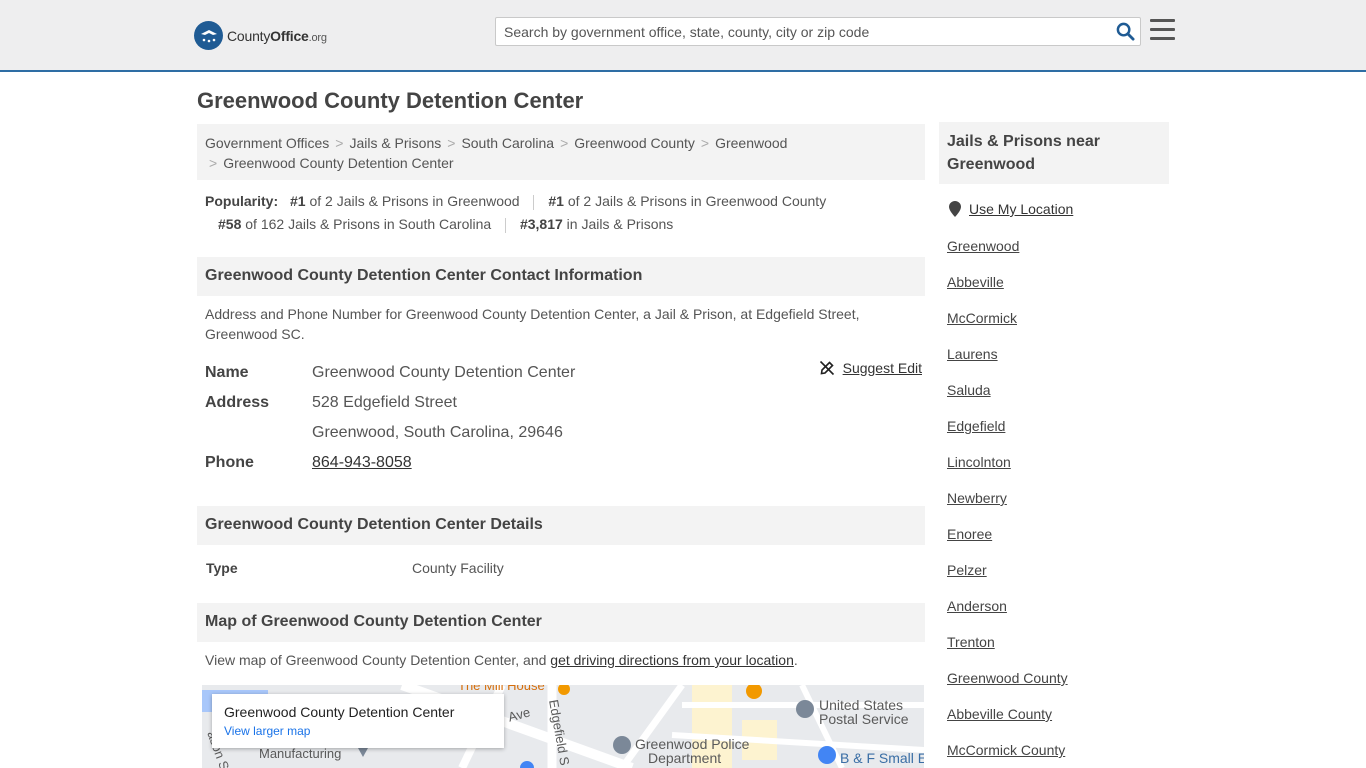 This screenshot has width=1366, height=768. I want to click on list-item: Saluda, so click(1007, 398).